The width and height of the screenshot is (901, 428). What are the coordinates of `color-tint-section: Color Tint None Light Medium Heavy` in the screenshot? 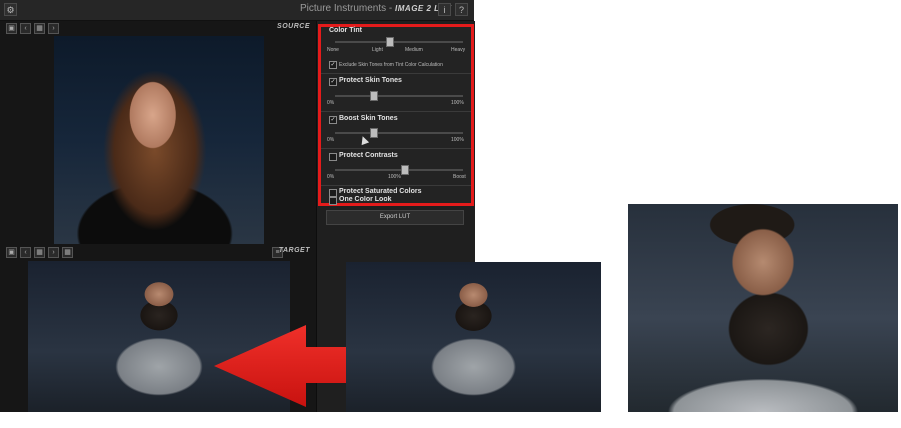 It's located at (396, 43).